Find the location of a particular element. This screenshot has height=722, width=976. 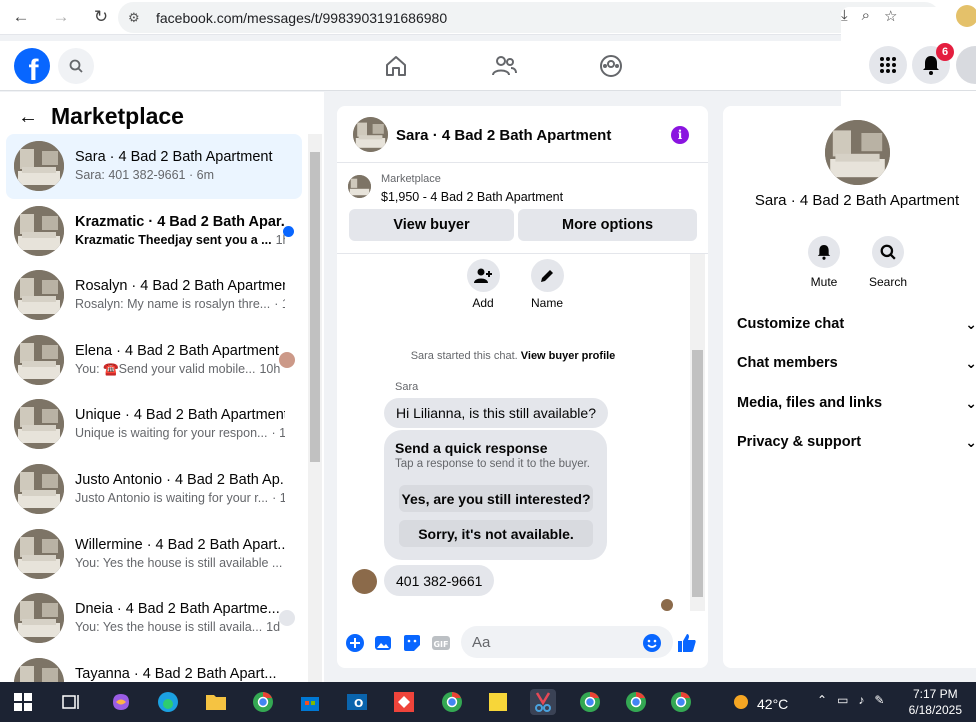

messages-scrollbar-thumb is located at coordinates (697, 473).